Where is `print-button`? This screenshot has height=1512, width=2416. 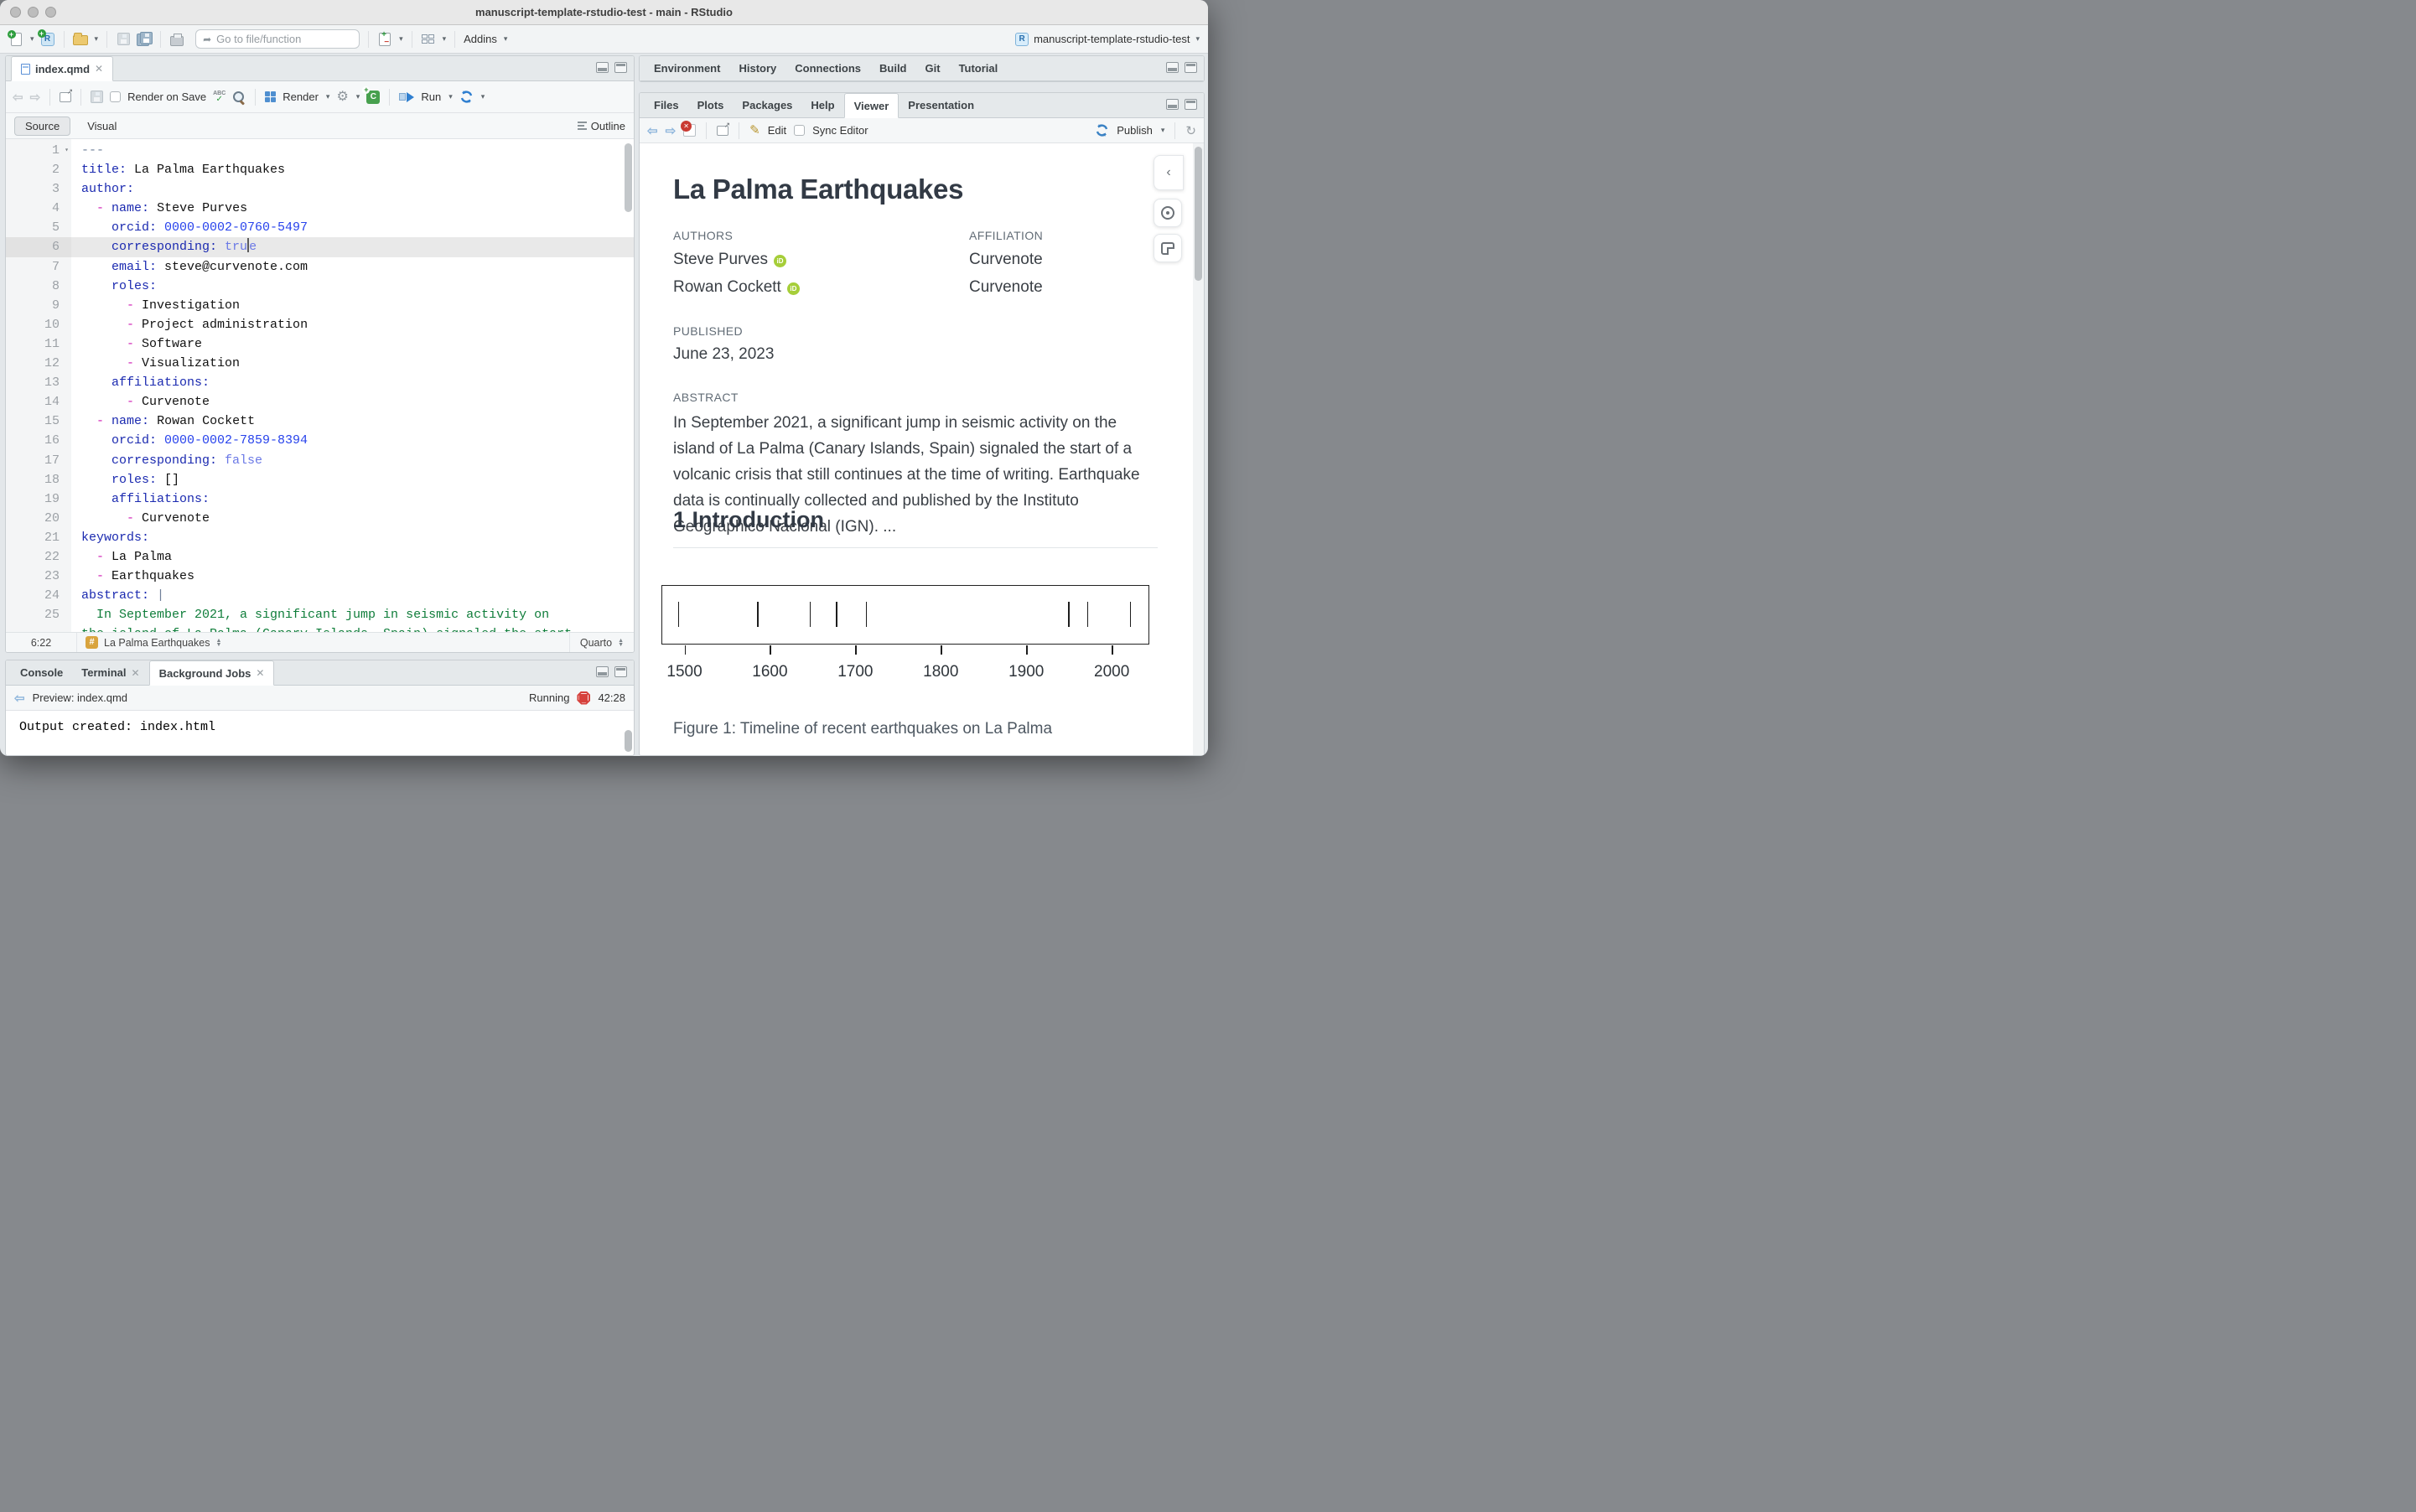
print-button is located at coordinates (177, 39).